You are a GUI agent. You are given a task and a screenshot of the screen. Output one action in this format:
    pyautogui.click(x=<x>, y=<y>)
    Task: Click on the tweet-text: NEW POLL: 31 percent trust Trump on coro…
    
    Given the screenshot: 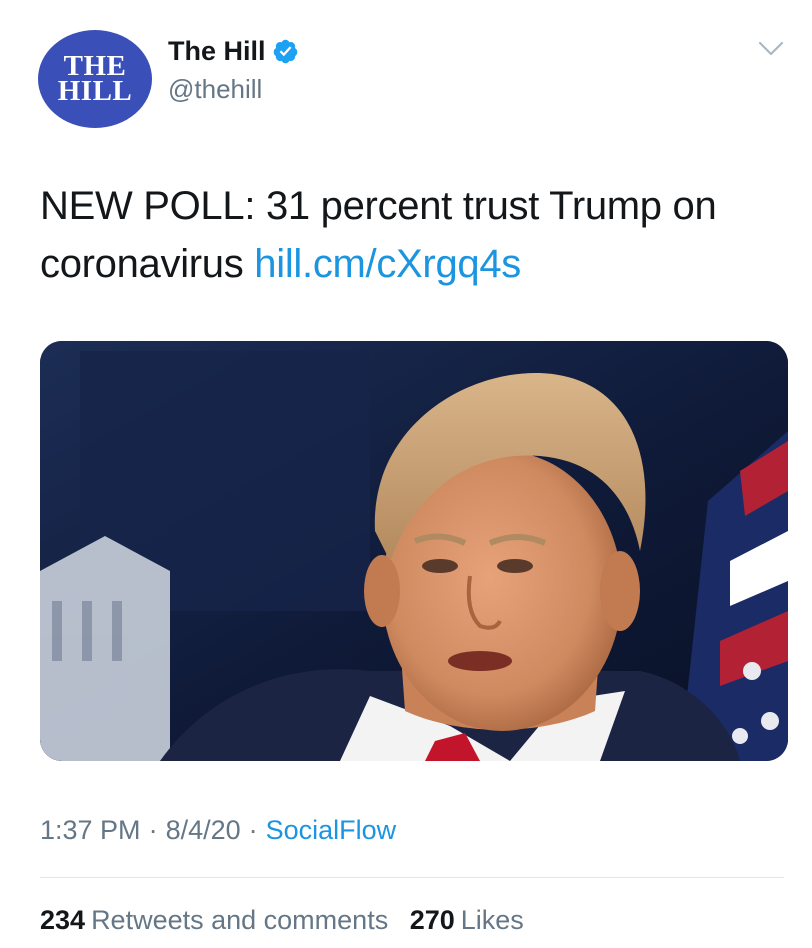 What is the action you would take?
    pyautogui.click(x=415, y=235)
    